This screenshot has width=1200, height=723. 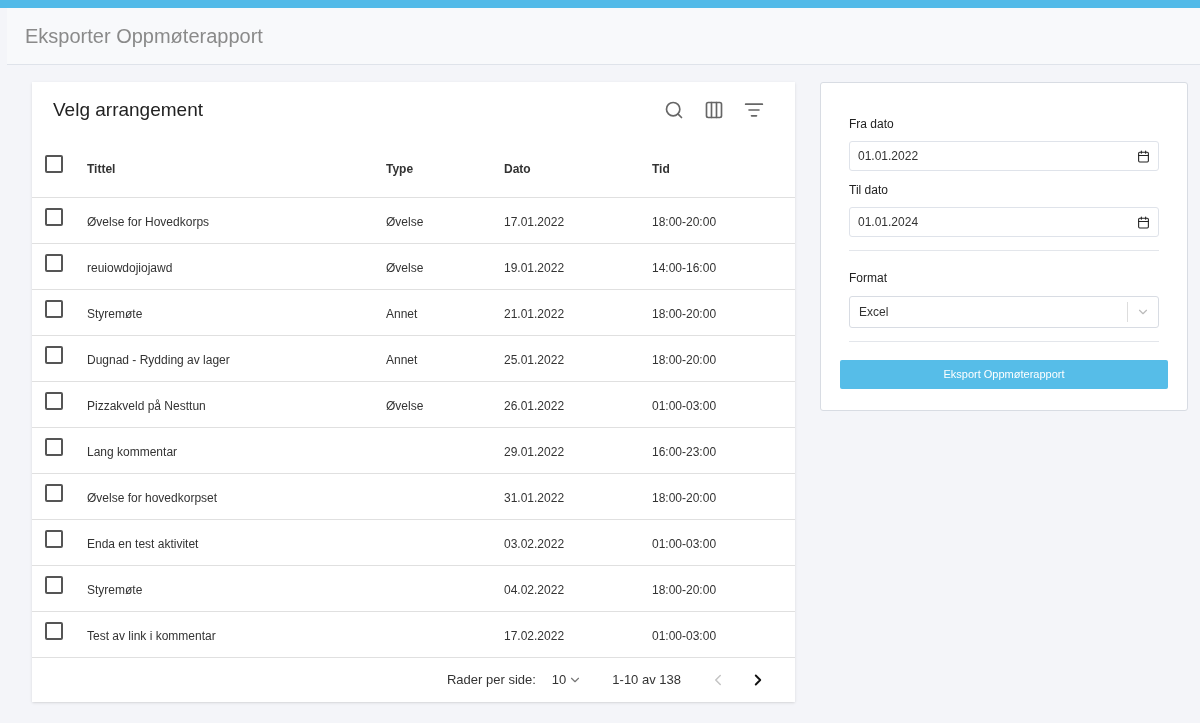 What do you see at coordinates (661, 168) in the screenshot?
I see `column-header: Tid` at bounding box center [661, 168].